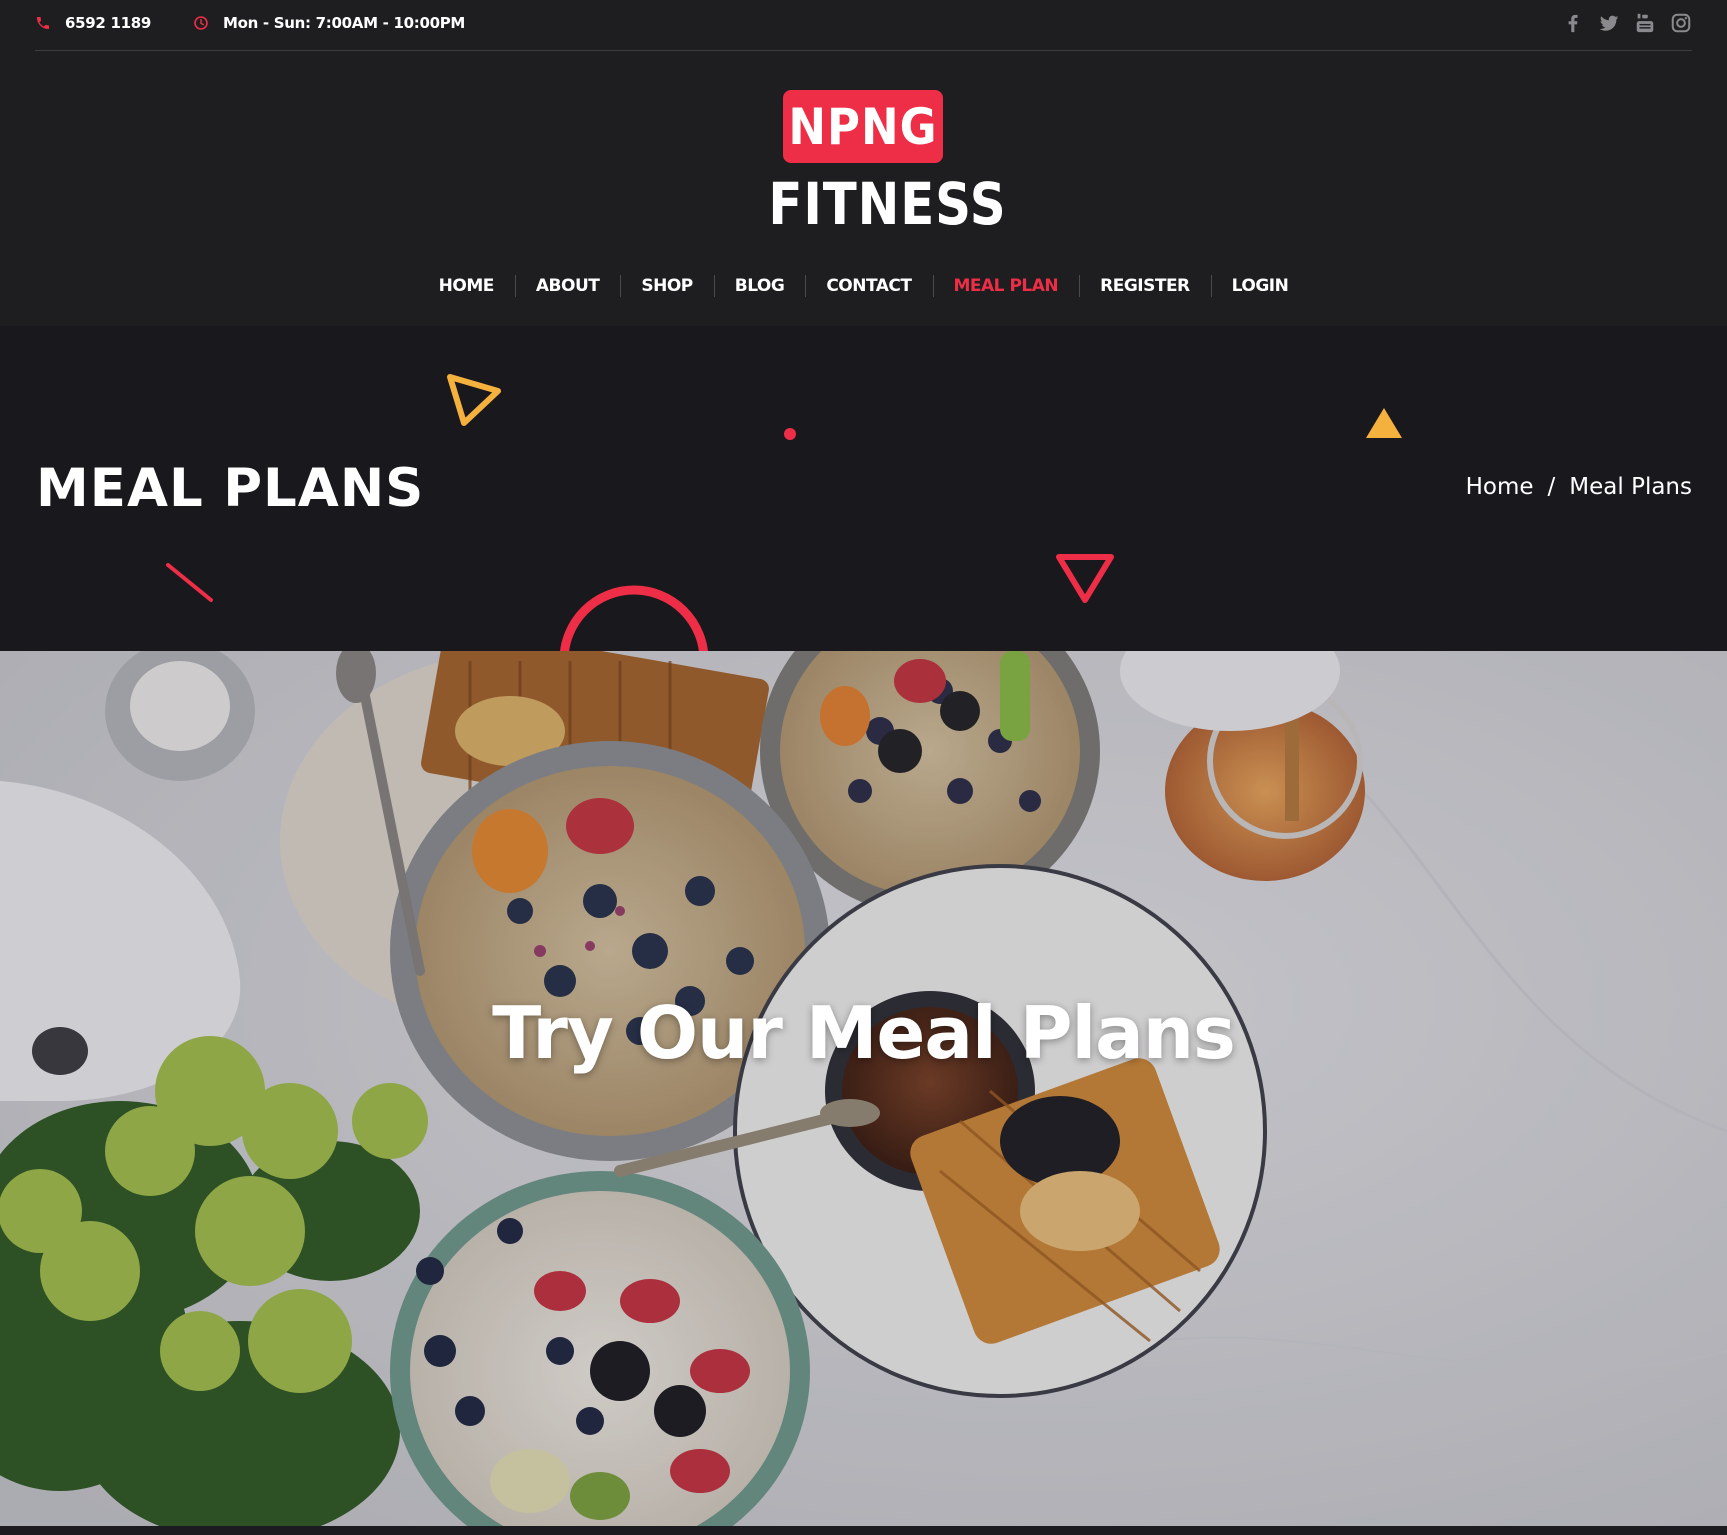 The width and height of the screenshot is (1727, 1535). I want to click on facebook-icon, so click(1573, 23).